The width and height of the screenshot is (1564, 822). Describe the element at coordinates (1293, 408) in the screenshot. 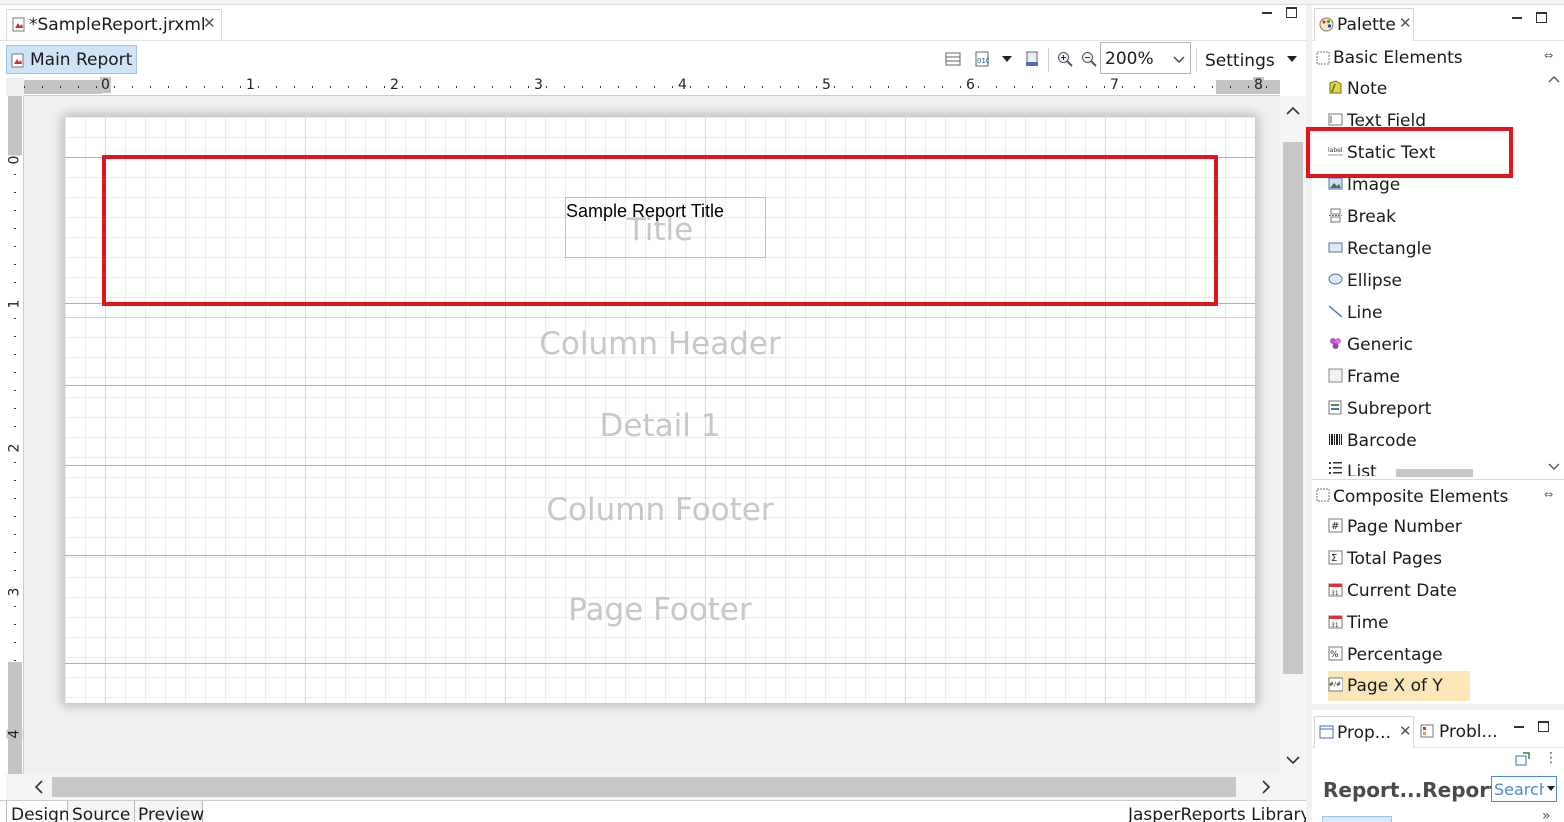

I see `vertical-scroll-thumb` at that location.